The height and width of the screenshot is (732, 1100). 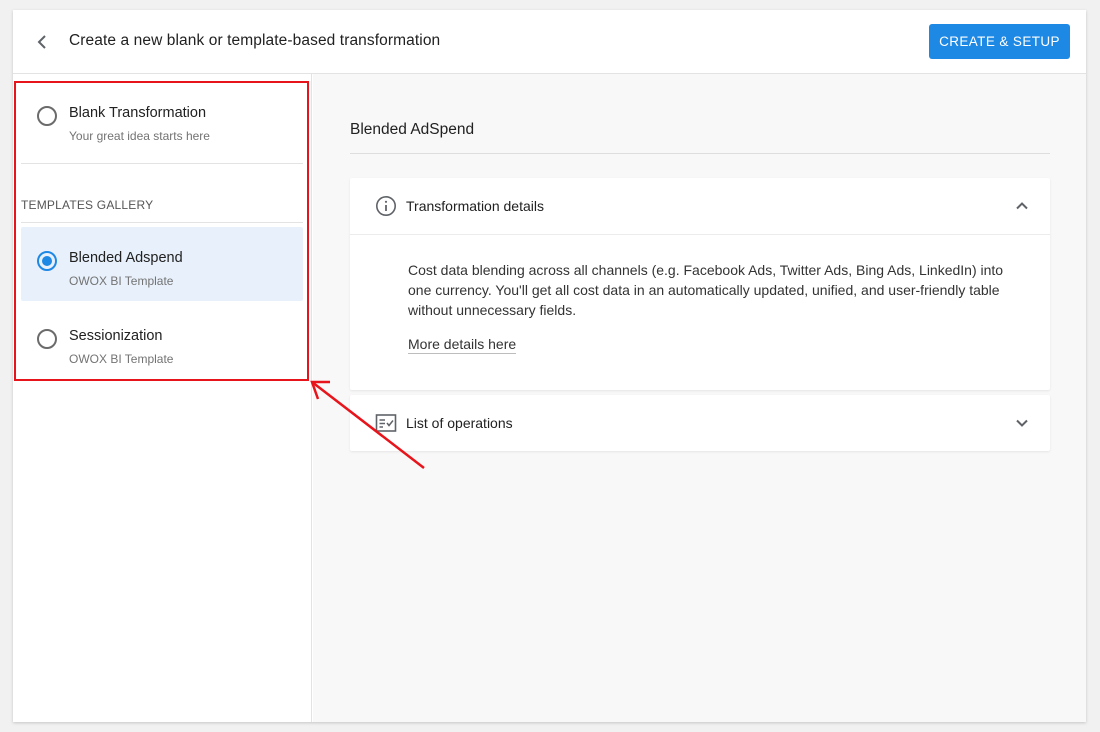 I want to click on list-of-operations-header: List of operations, so click(x=700, y=423).